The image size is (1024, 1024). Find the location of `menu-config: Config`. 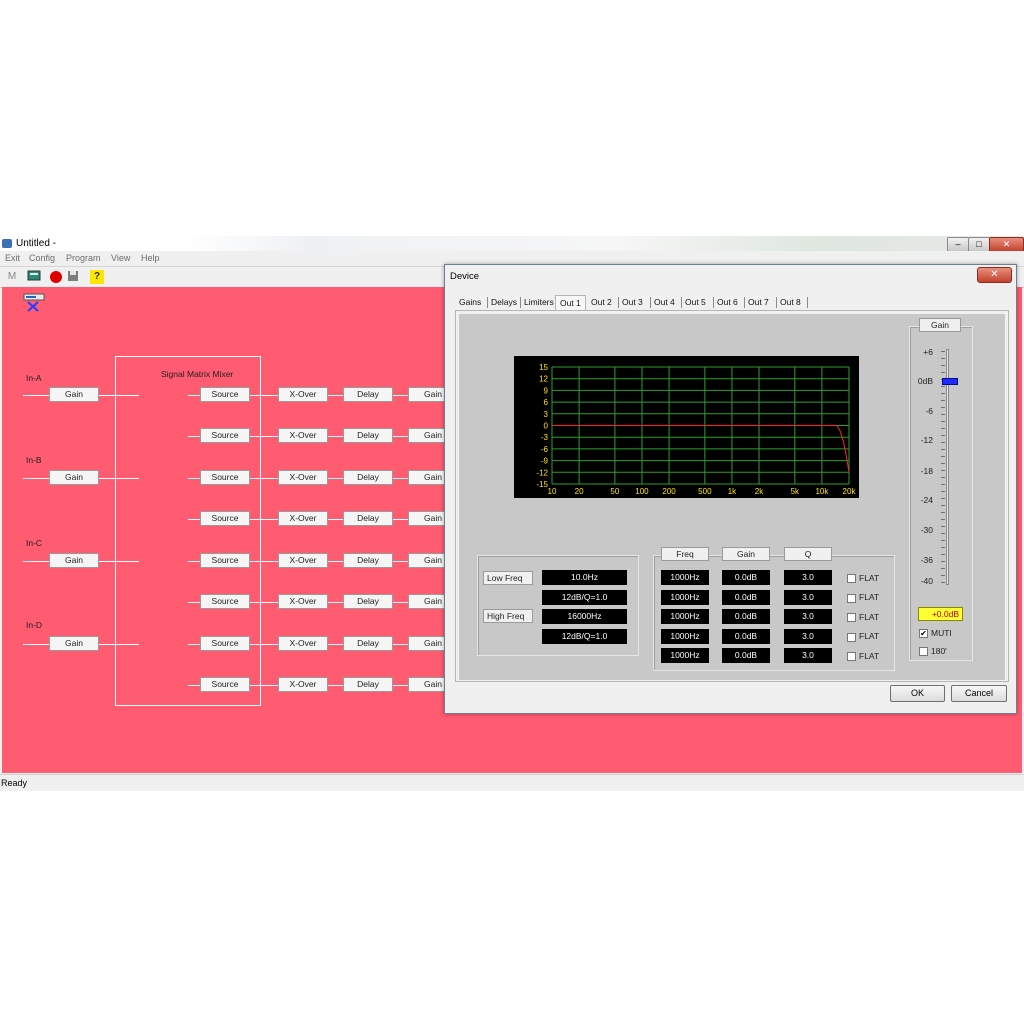

menu-config: Config is located at coordinates (42, 258).